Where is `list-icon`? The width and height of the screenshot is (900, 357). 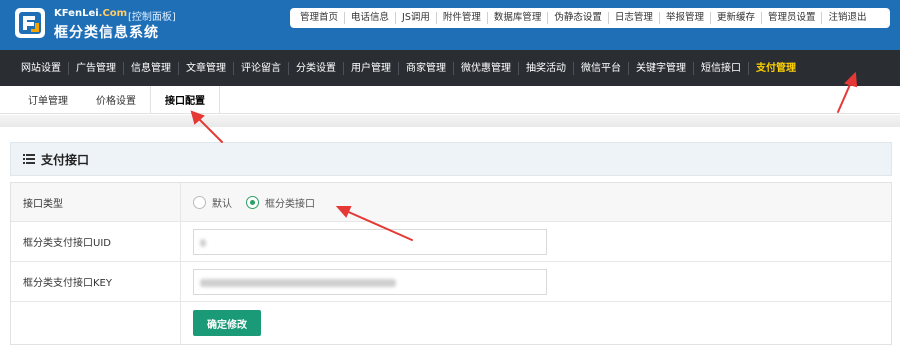 list-icon is located at coordinates (29, 159).